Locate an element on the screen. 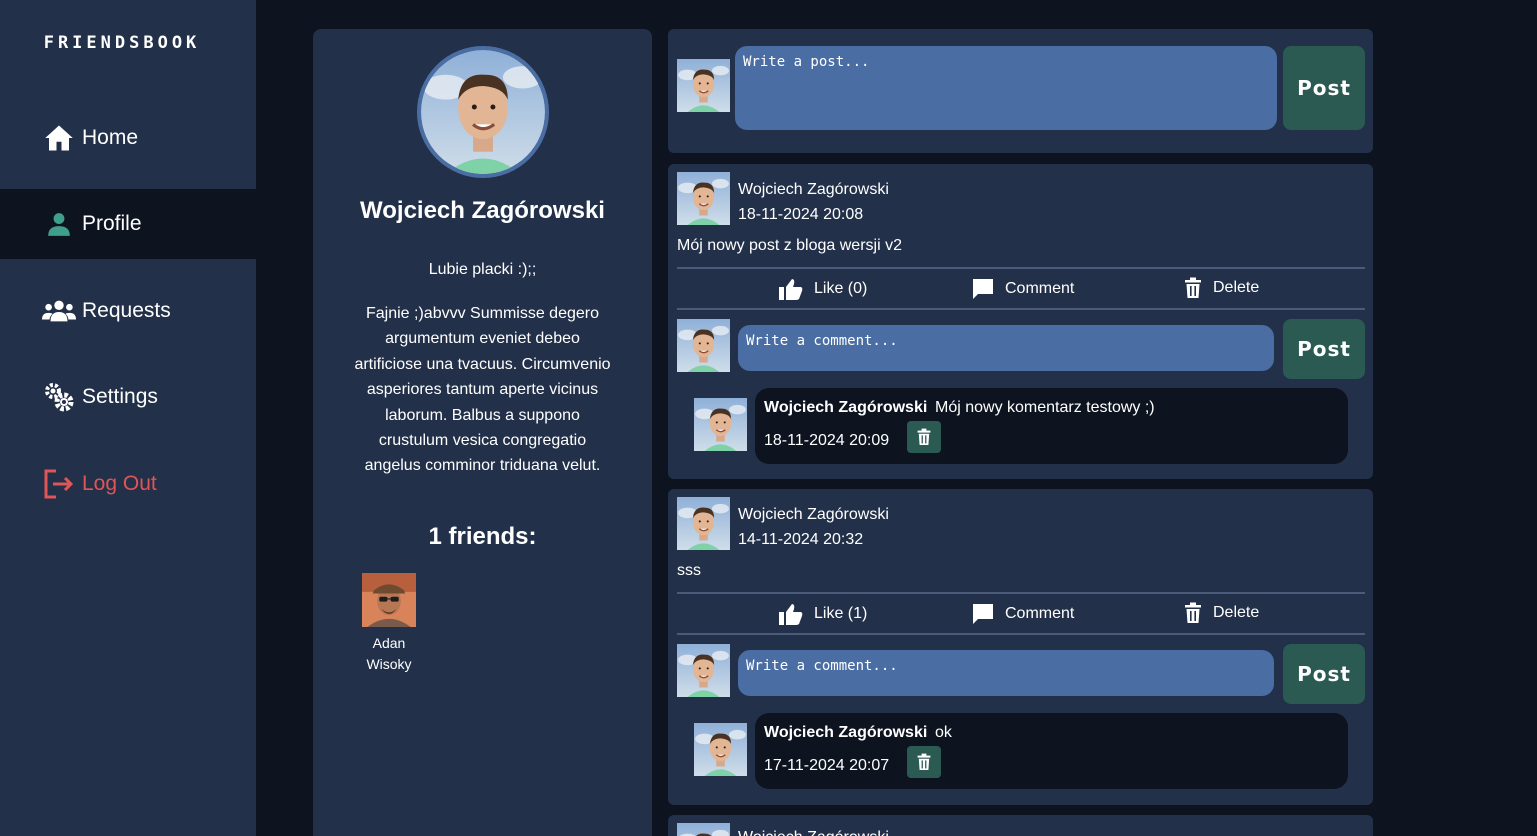 This screenshot has height=836, width=1537. sidebar-item-logout: Log Out is located at coordinates (128, 484).